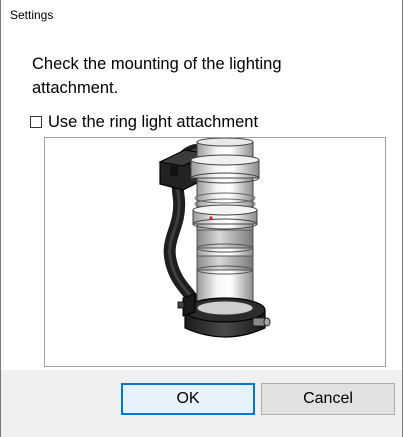 The height and width of the screenshot is (437, 403). I want to click on ring-light-checkbox, so click(36, 122).